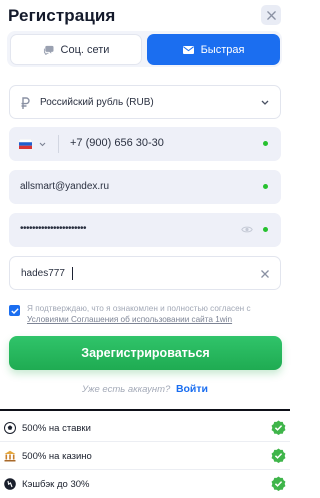  What do you see at coordinates (10, 428) in the screenshot?
I see `soccer-ball-icon` at bounding box center [10, 428].